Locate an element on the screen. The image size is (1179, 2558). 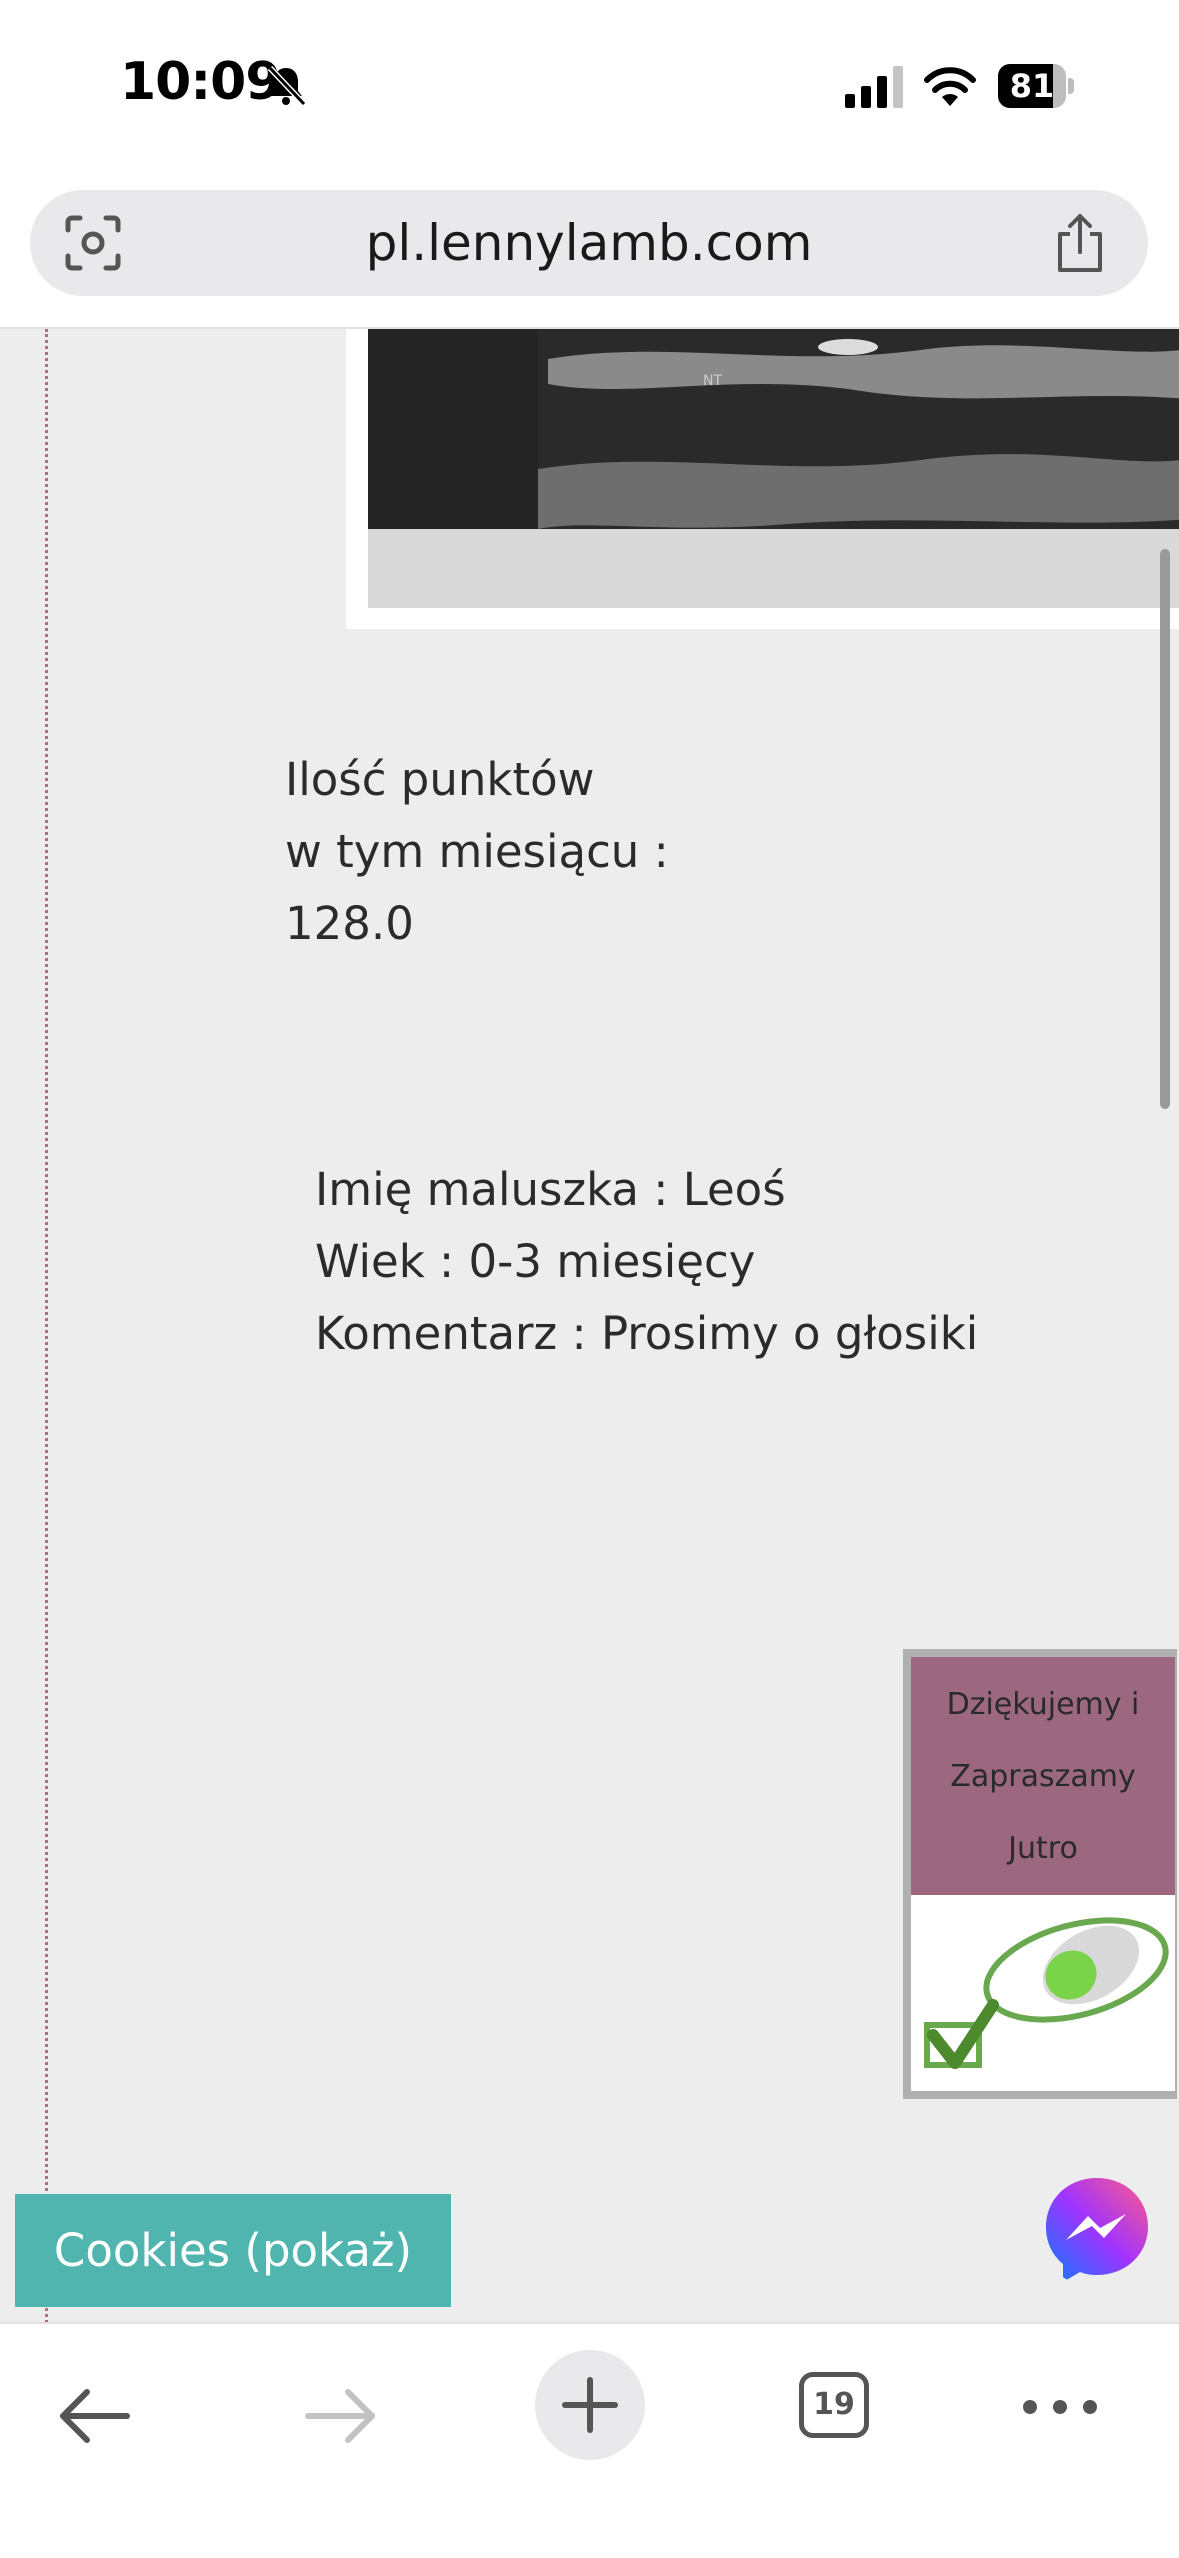
battery-indicator: 81 is located at coordinates (1036, 86).